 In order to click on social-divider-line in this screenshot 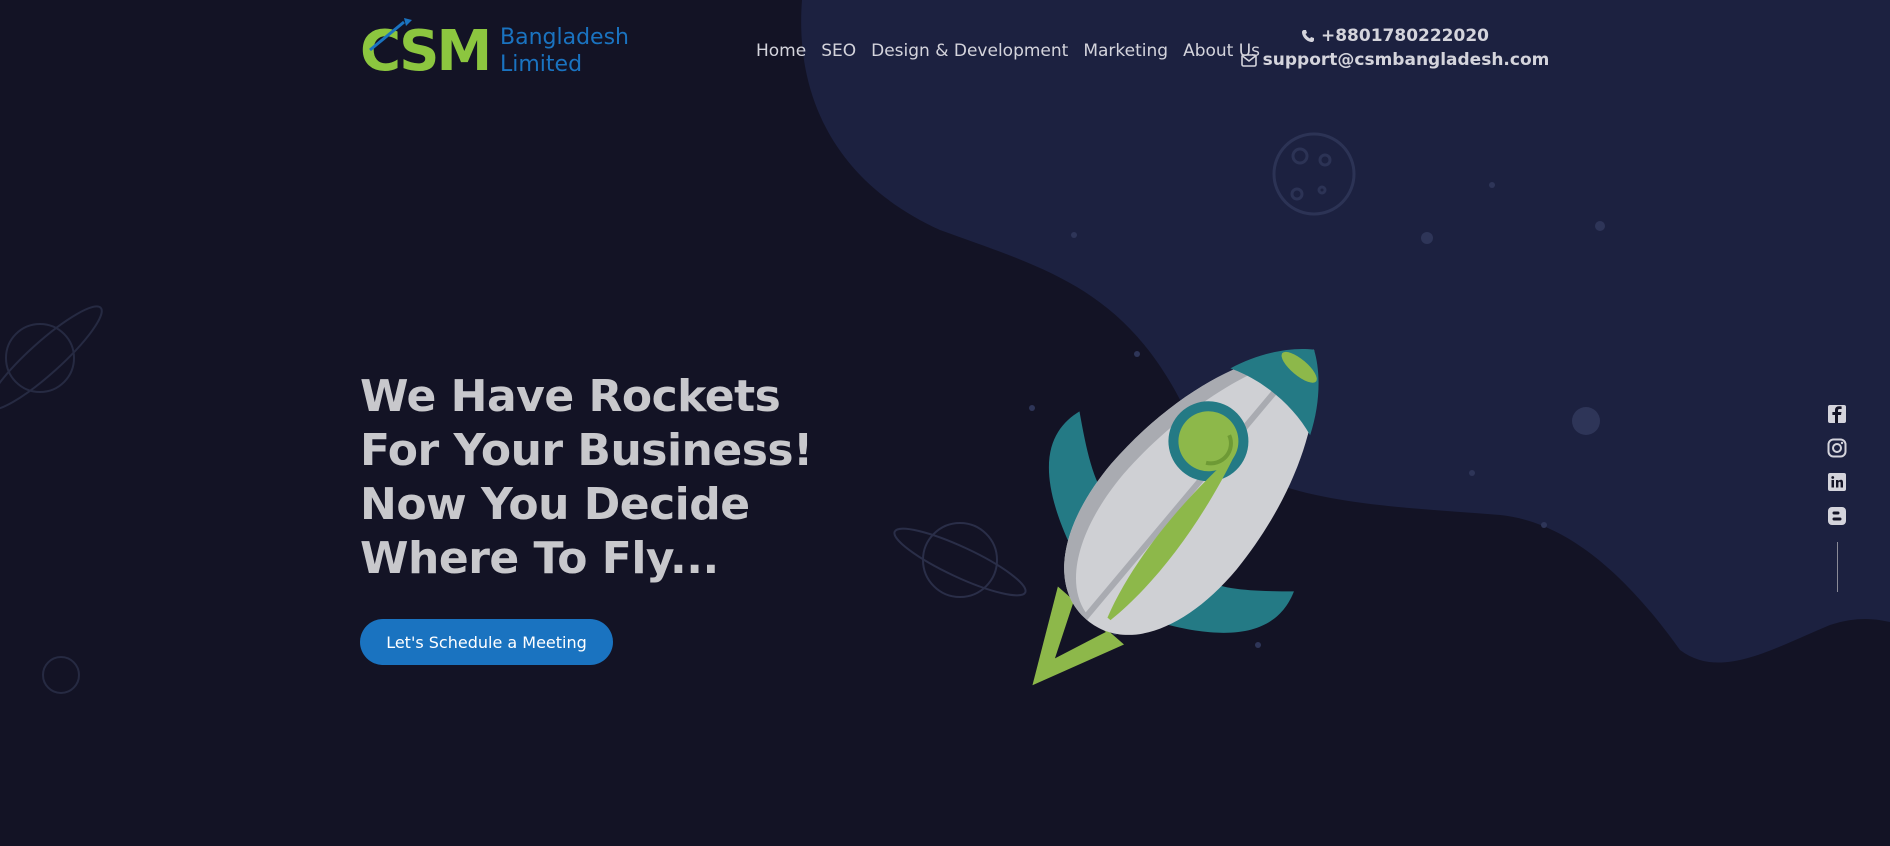, I will do `click(1837, 567)`.